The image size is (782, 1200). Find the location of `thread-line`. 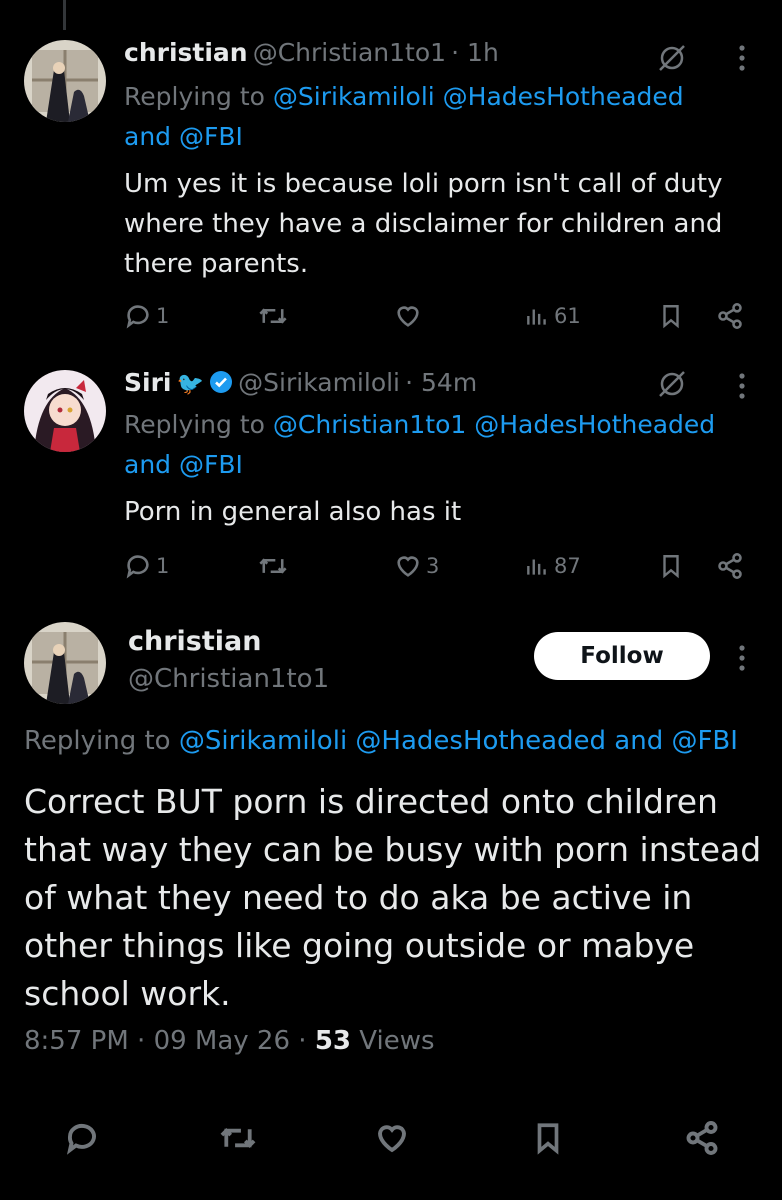

thread-line is located at coordinates (64, 15).